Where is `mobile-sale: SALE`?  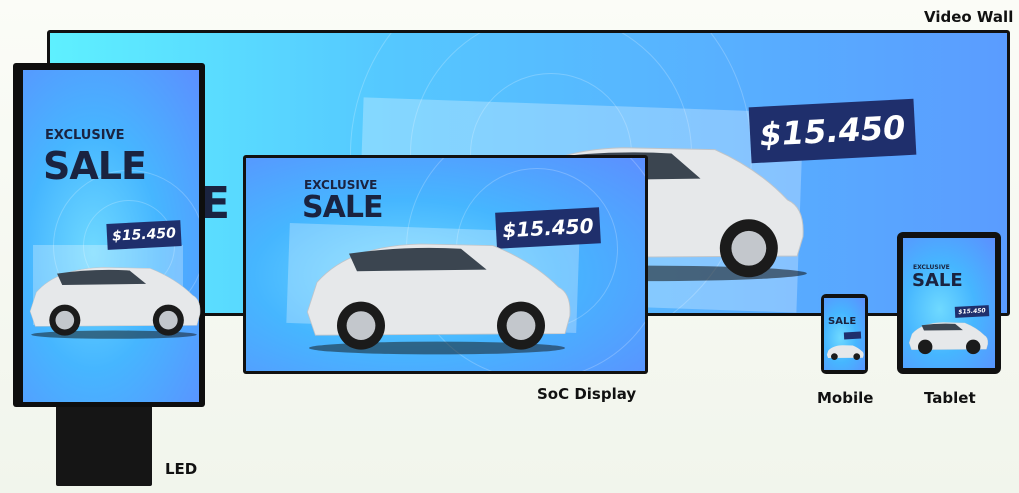 mobile-sale: SALE is located at coordinates (842, 321).